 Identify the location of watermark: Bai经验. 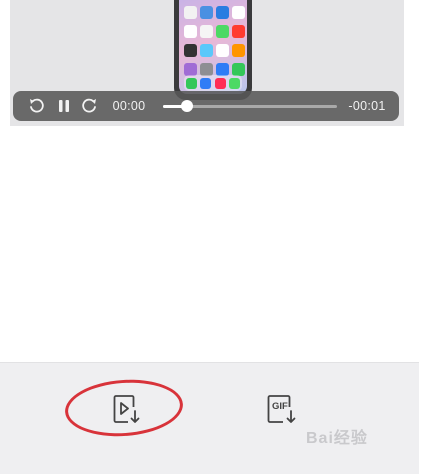
(337, 438).